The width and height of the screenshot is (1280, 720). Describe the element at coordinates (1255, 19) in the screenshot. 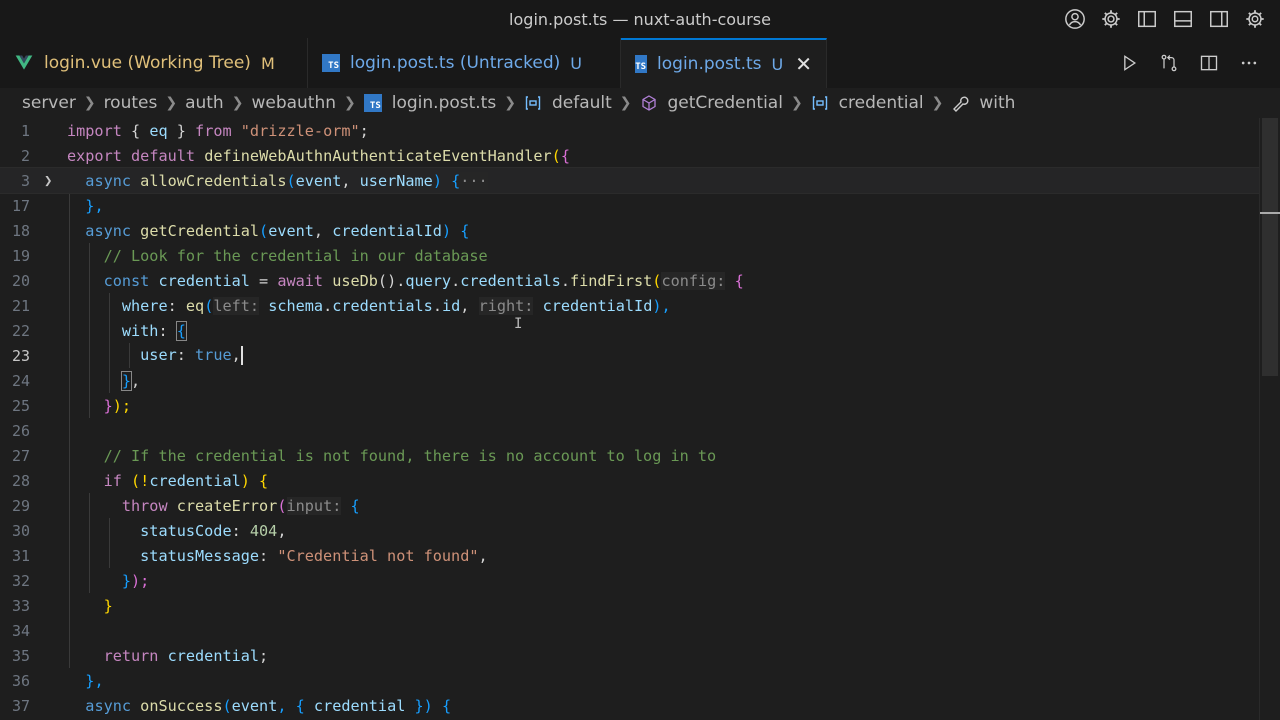

I see `manage-gear-icon` at that location.